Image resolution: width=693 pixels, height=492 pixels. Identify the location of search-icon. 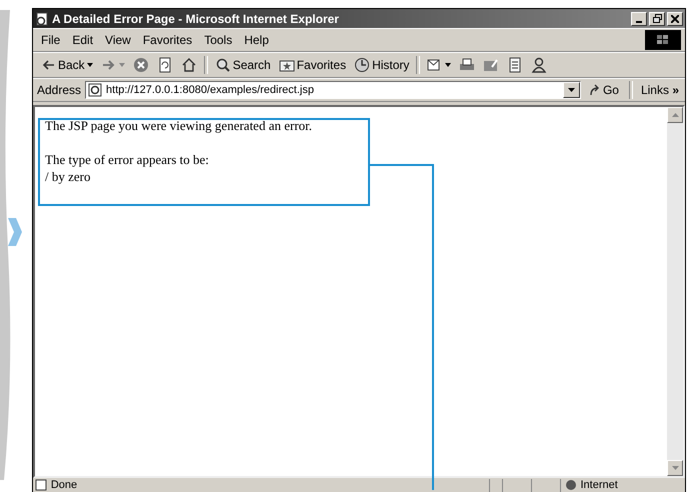
(222, 65).